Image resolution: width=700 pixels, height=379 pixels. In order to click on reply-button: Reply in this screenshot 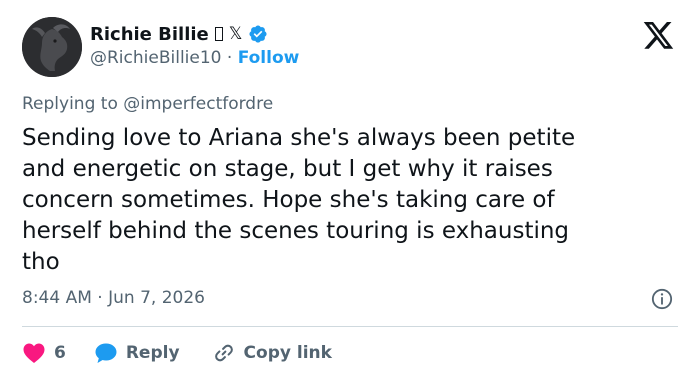, I will do `click(137, 353)`.